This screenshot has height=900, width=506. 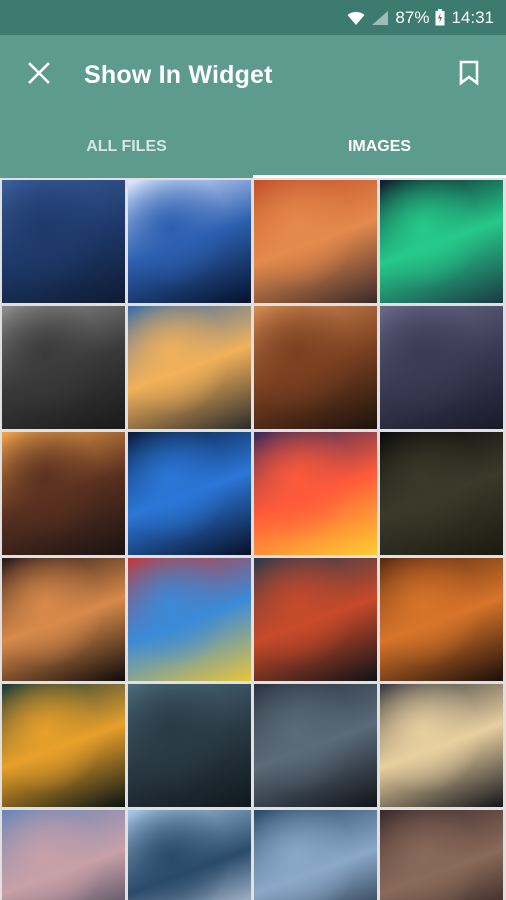 I want to click on image-thumbnail-blue-wave, so click(x=189, y=493).